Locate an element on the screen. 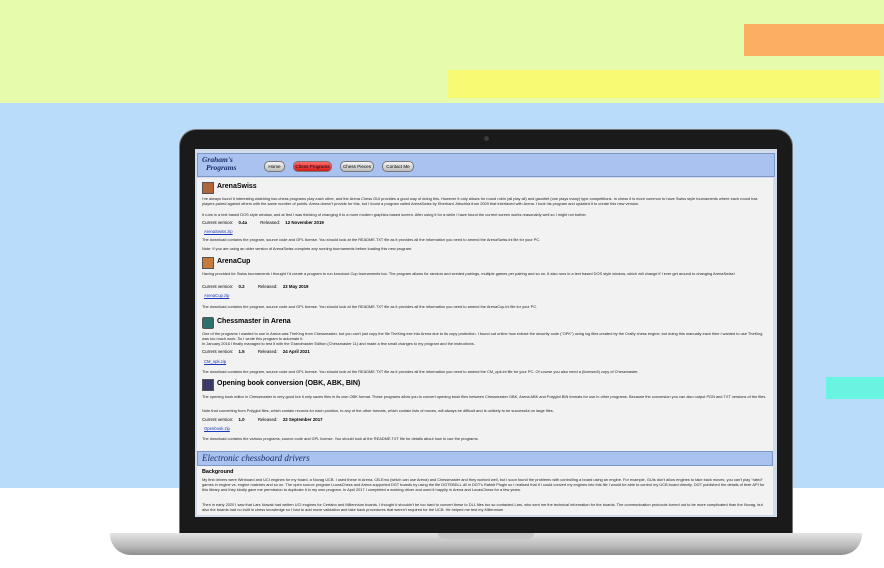 This screenshot has height=568, width=884. nav-contact-me-button: Contact Me is located at coordinates (398, 166).